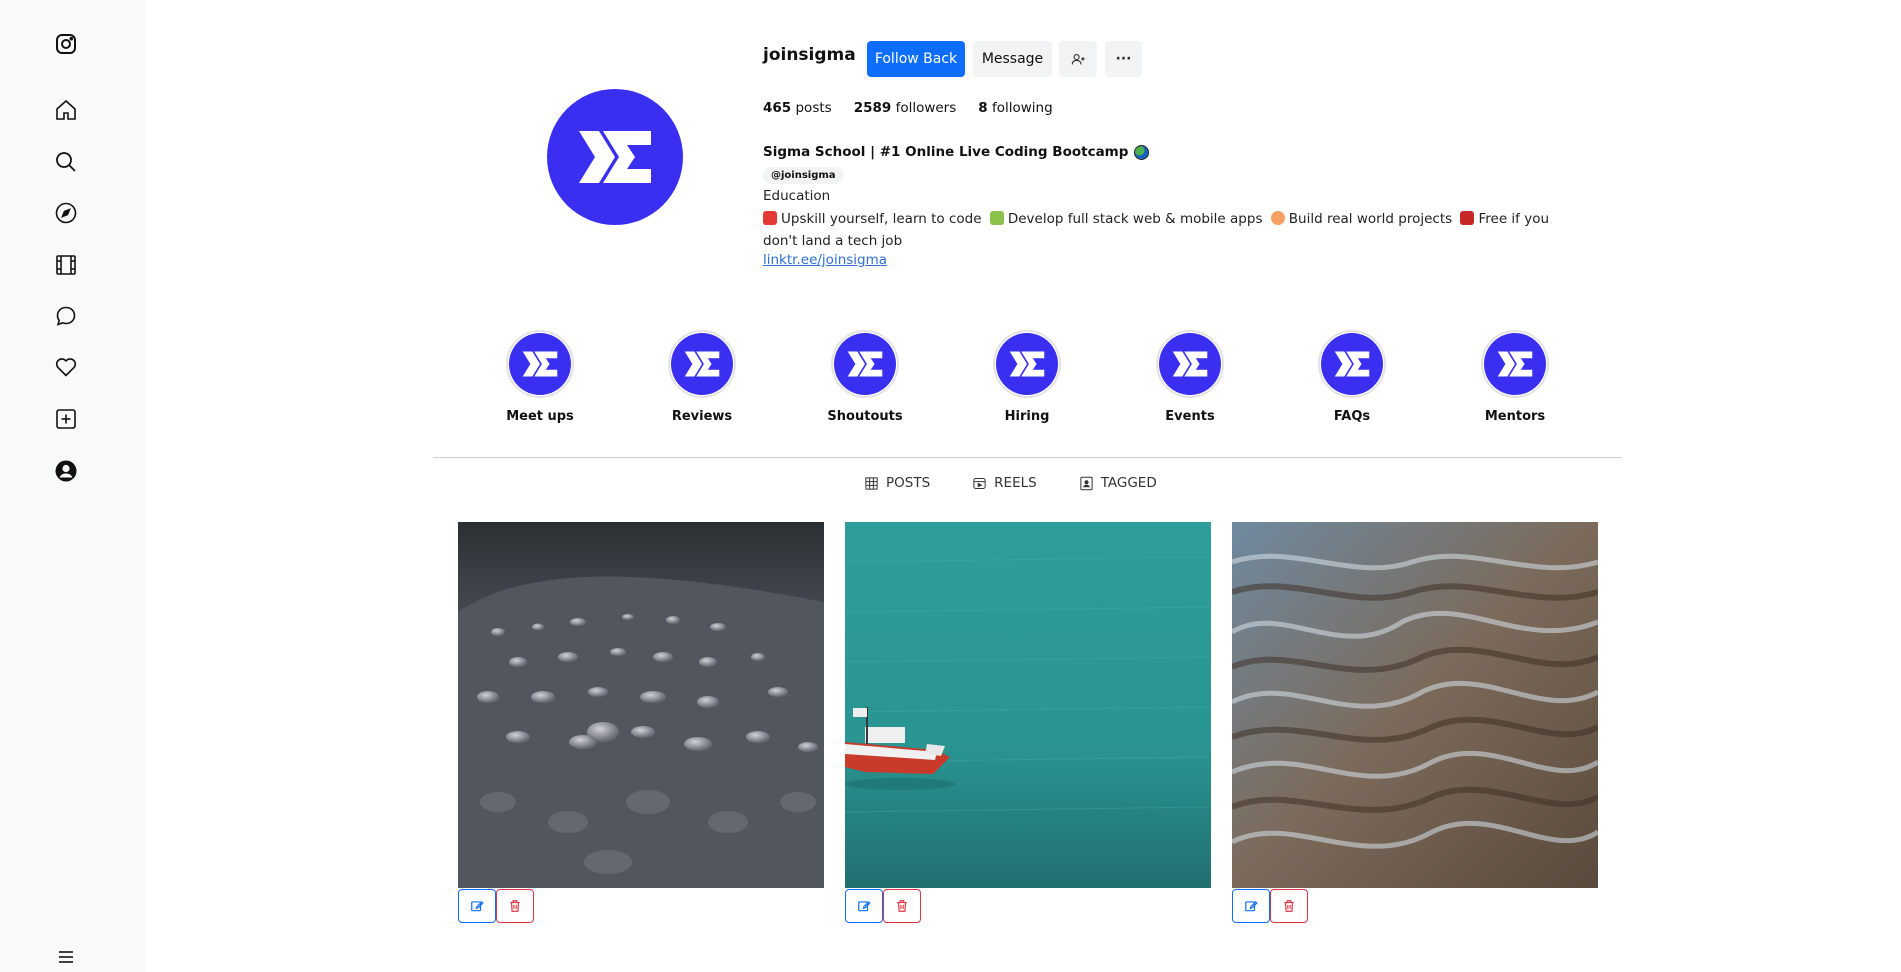 The image size is (1901, 972). I want to click on profile-link: linktr.ee/joinsigma, so click(825, 260).